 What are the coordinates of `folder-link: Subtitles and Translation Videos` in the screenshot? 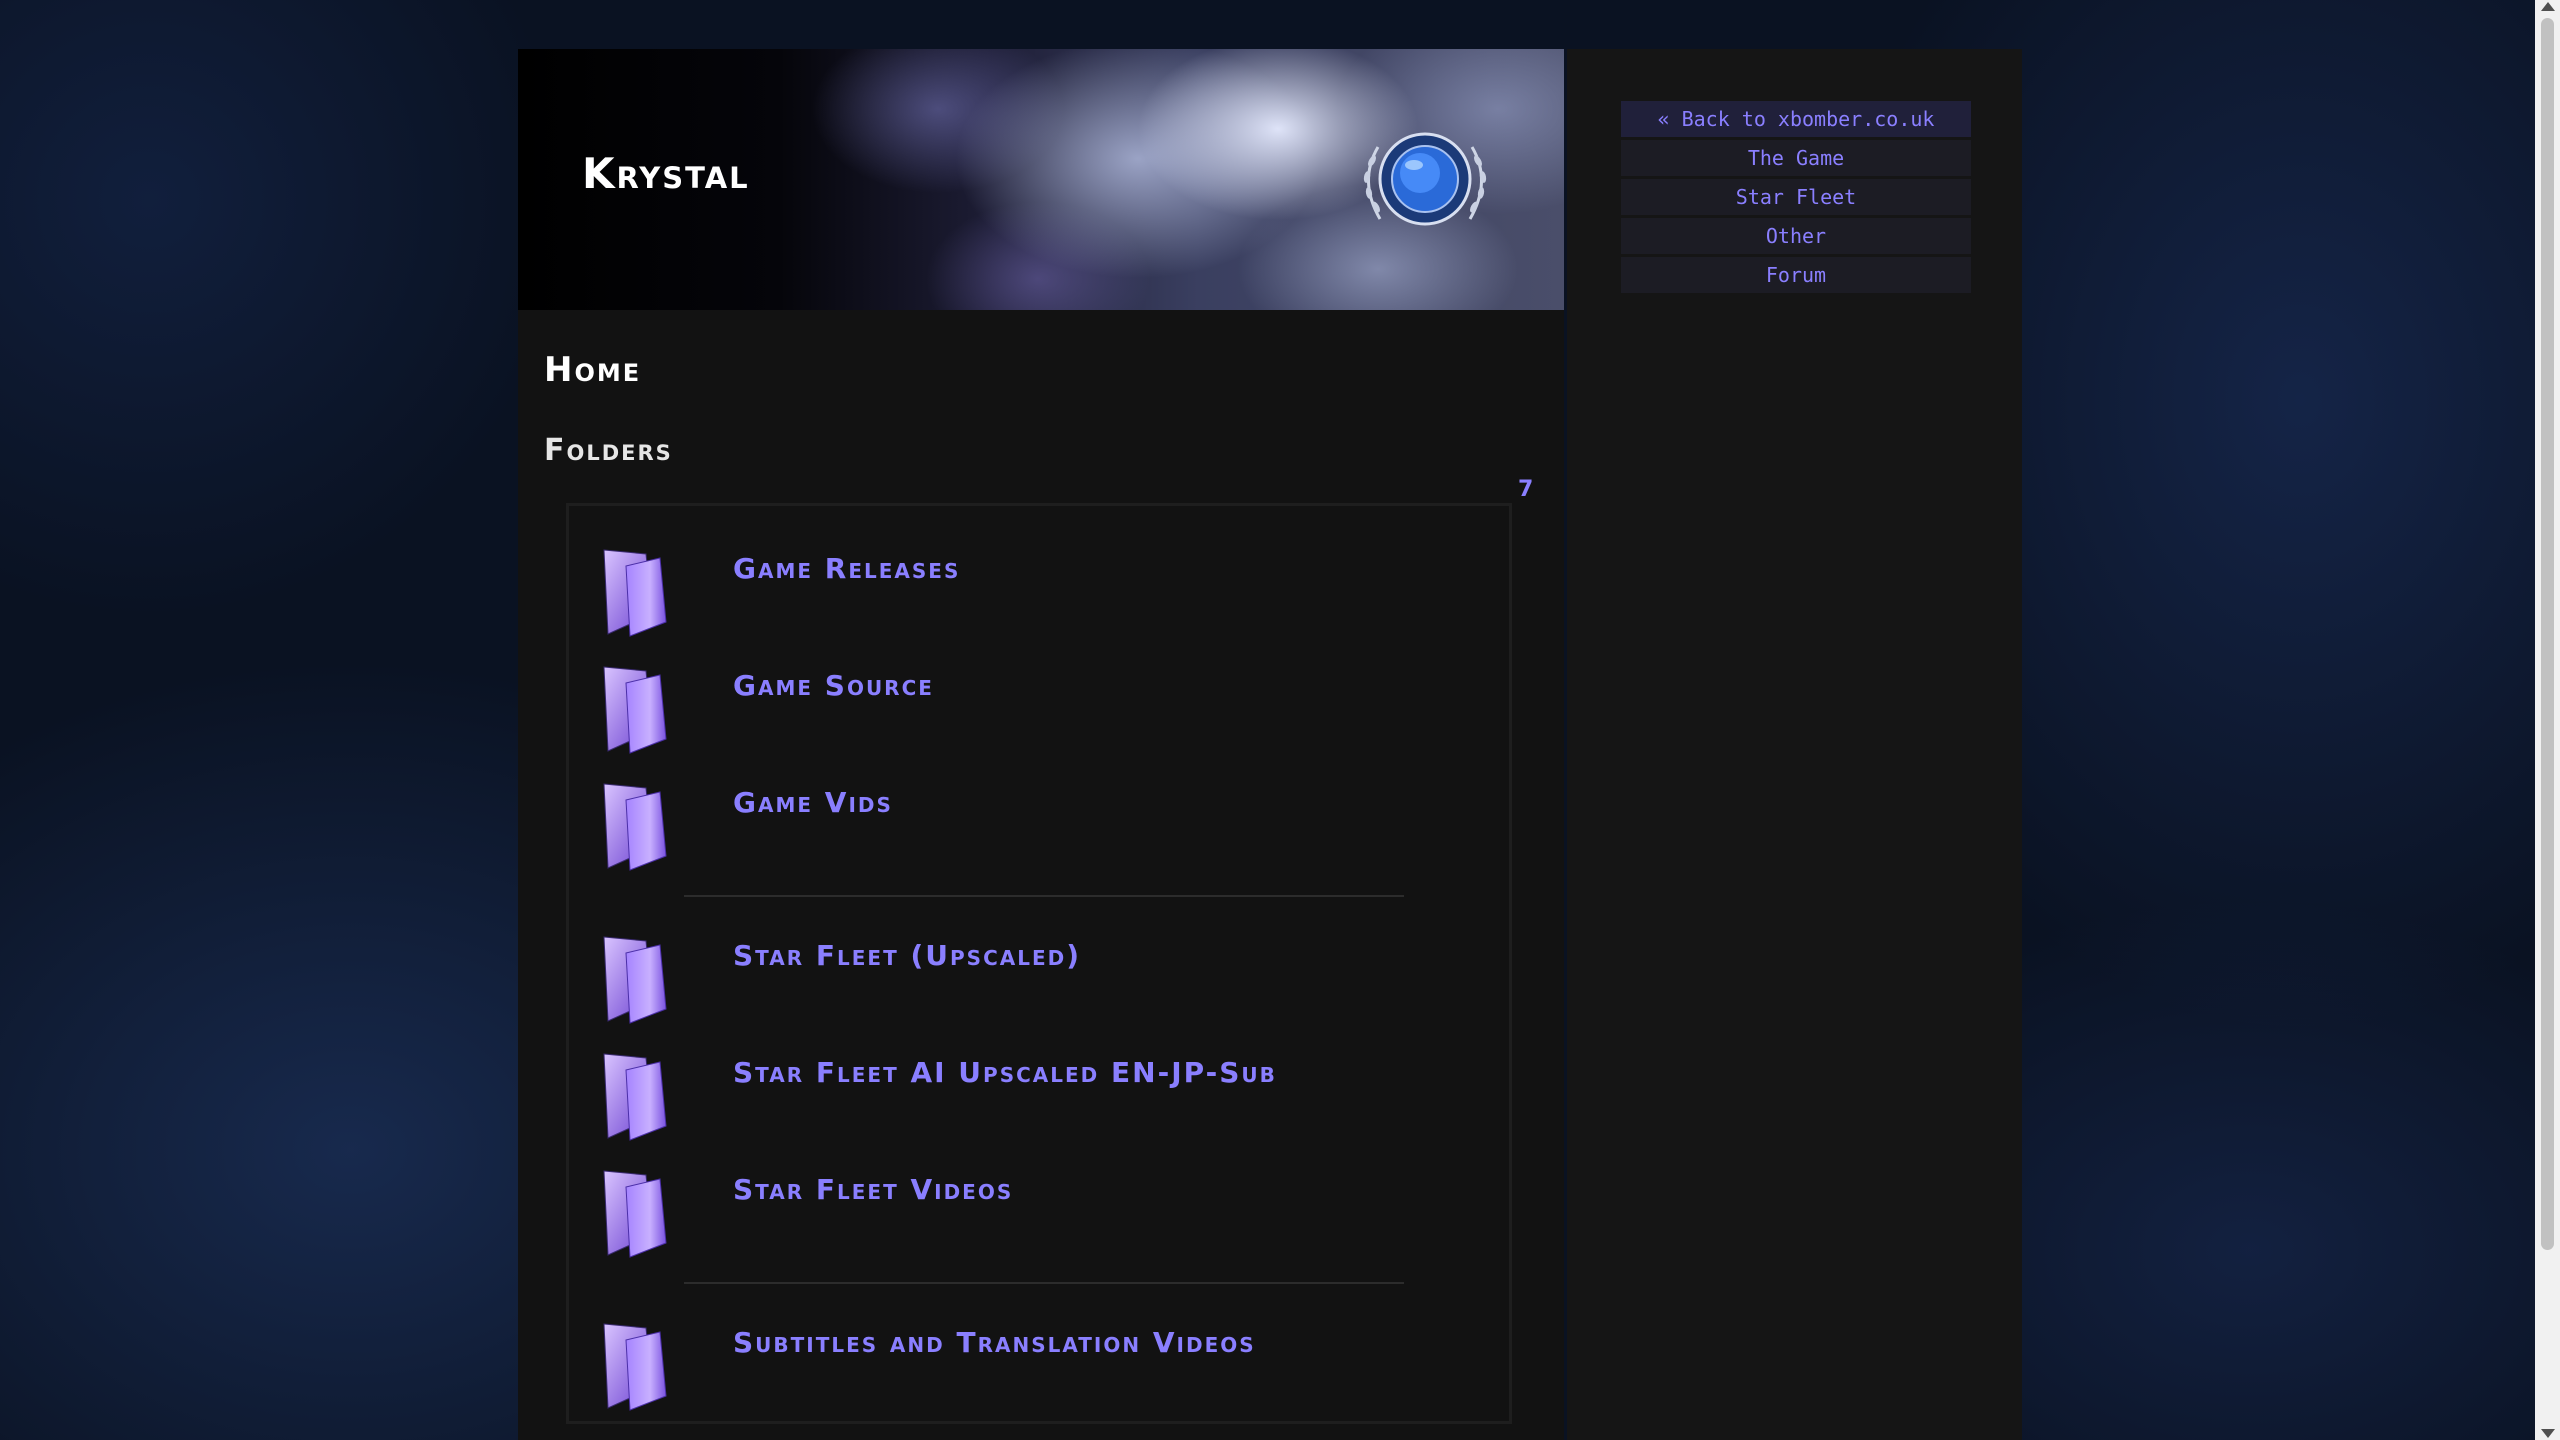 It's located at (994, 1342).